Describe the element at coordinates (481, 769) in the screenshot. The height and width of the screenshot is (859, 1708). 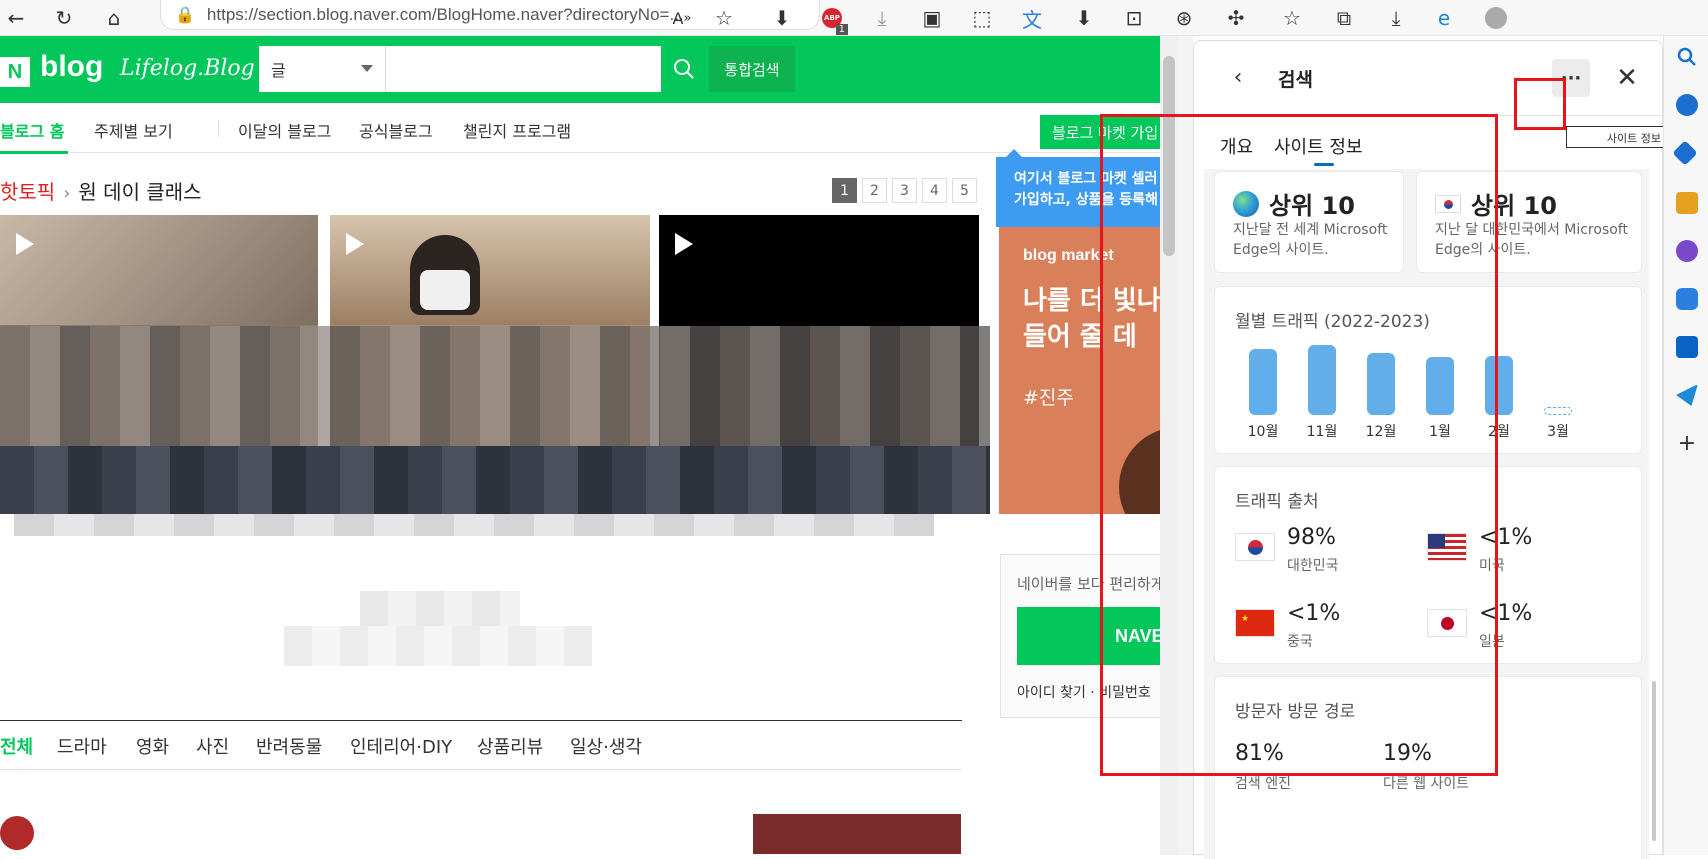
I see `category-bottom-line` at that location.